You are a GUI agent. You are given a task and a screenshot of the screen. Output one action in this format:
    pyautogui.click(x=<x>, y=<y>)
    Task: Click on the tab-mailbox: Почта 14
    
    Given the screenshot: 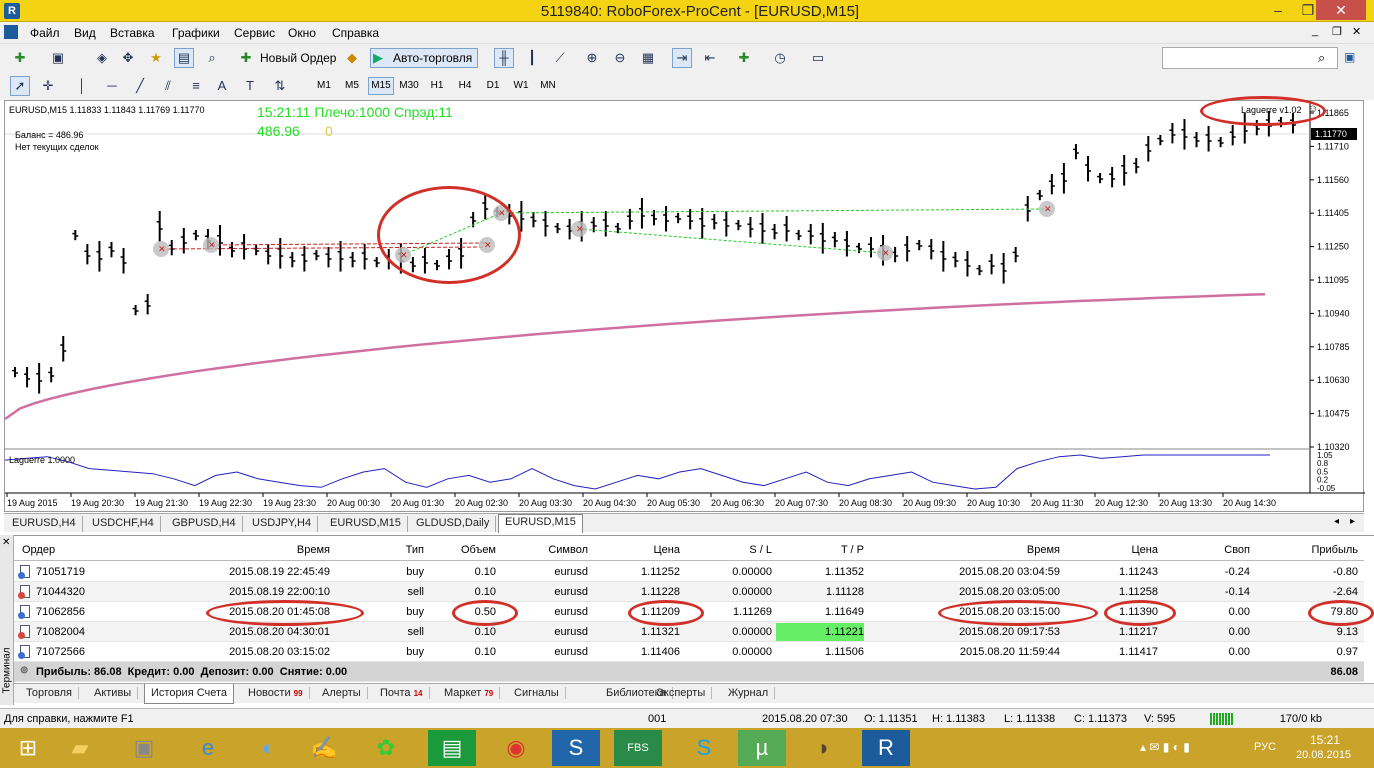 What is the action you would take?
    pyautogui.click(x=402, y=693)
    